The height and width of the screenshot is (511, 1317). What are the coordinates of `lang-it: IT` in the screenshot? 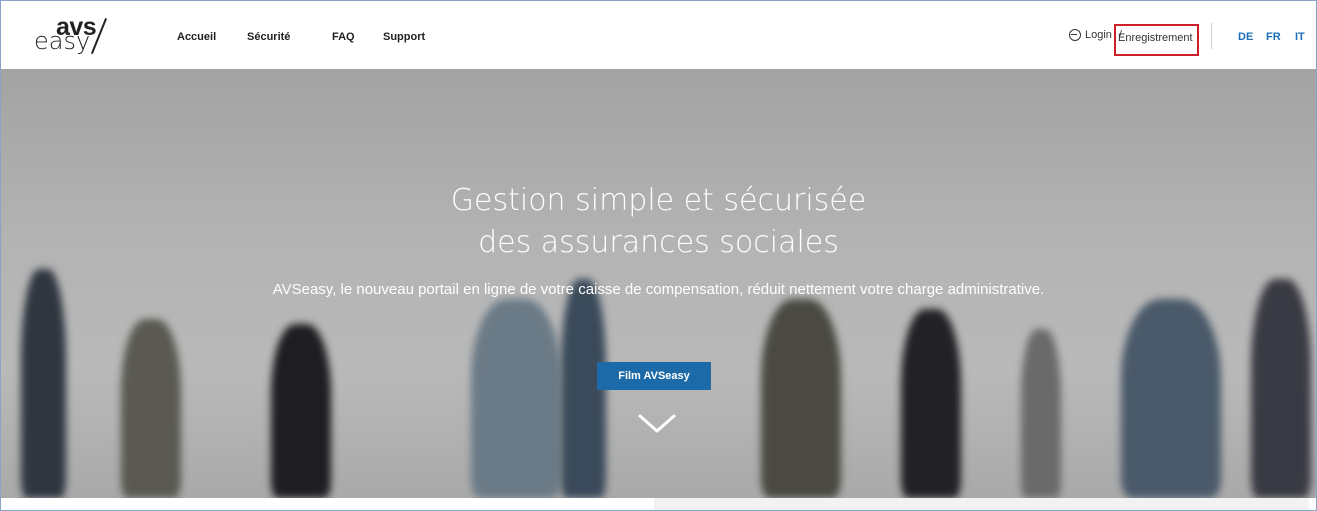 It's located at (1300, 37).